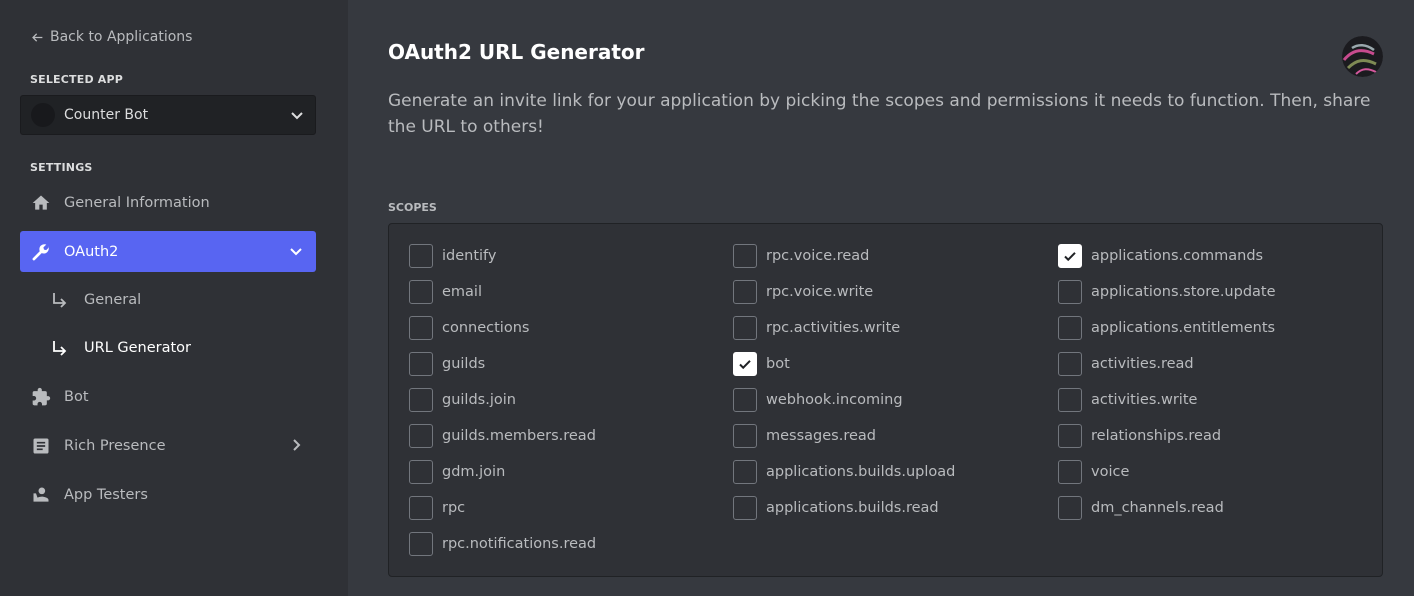 The width and height of the screenshot is (1414, 596). What do you see at coordinates (137, 202) in the screenshot?
I see `sidebar-item-label: General Information` at bounding box center [137, 202].